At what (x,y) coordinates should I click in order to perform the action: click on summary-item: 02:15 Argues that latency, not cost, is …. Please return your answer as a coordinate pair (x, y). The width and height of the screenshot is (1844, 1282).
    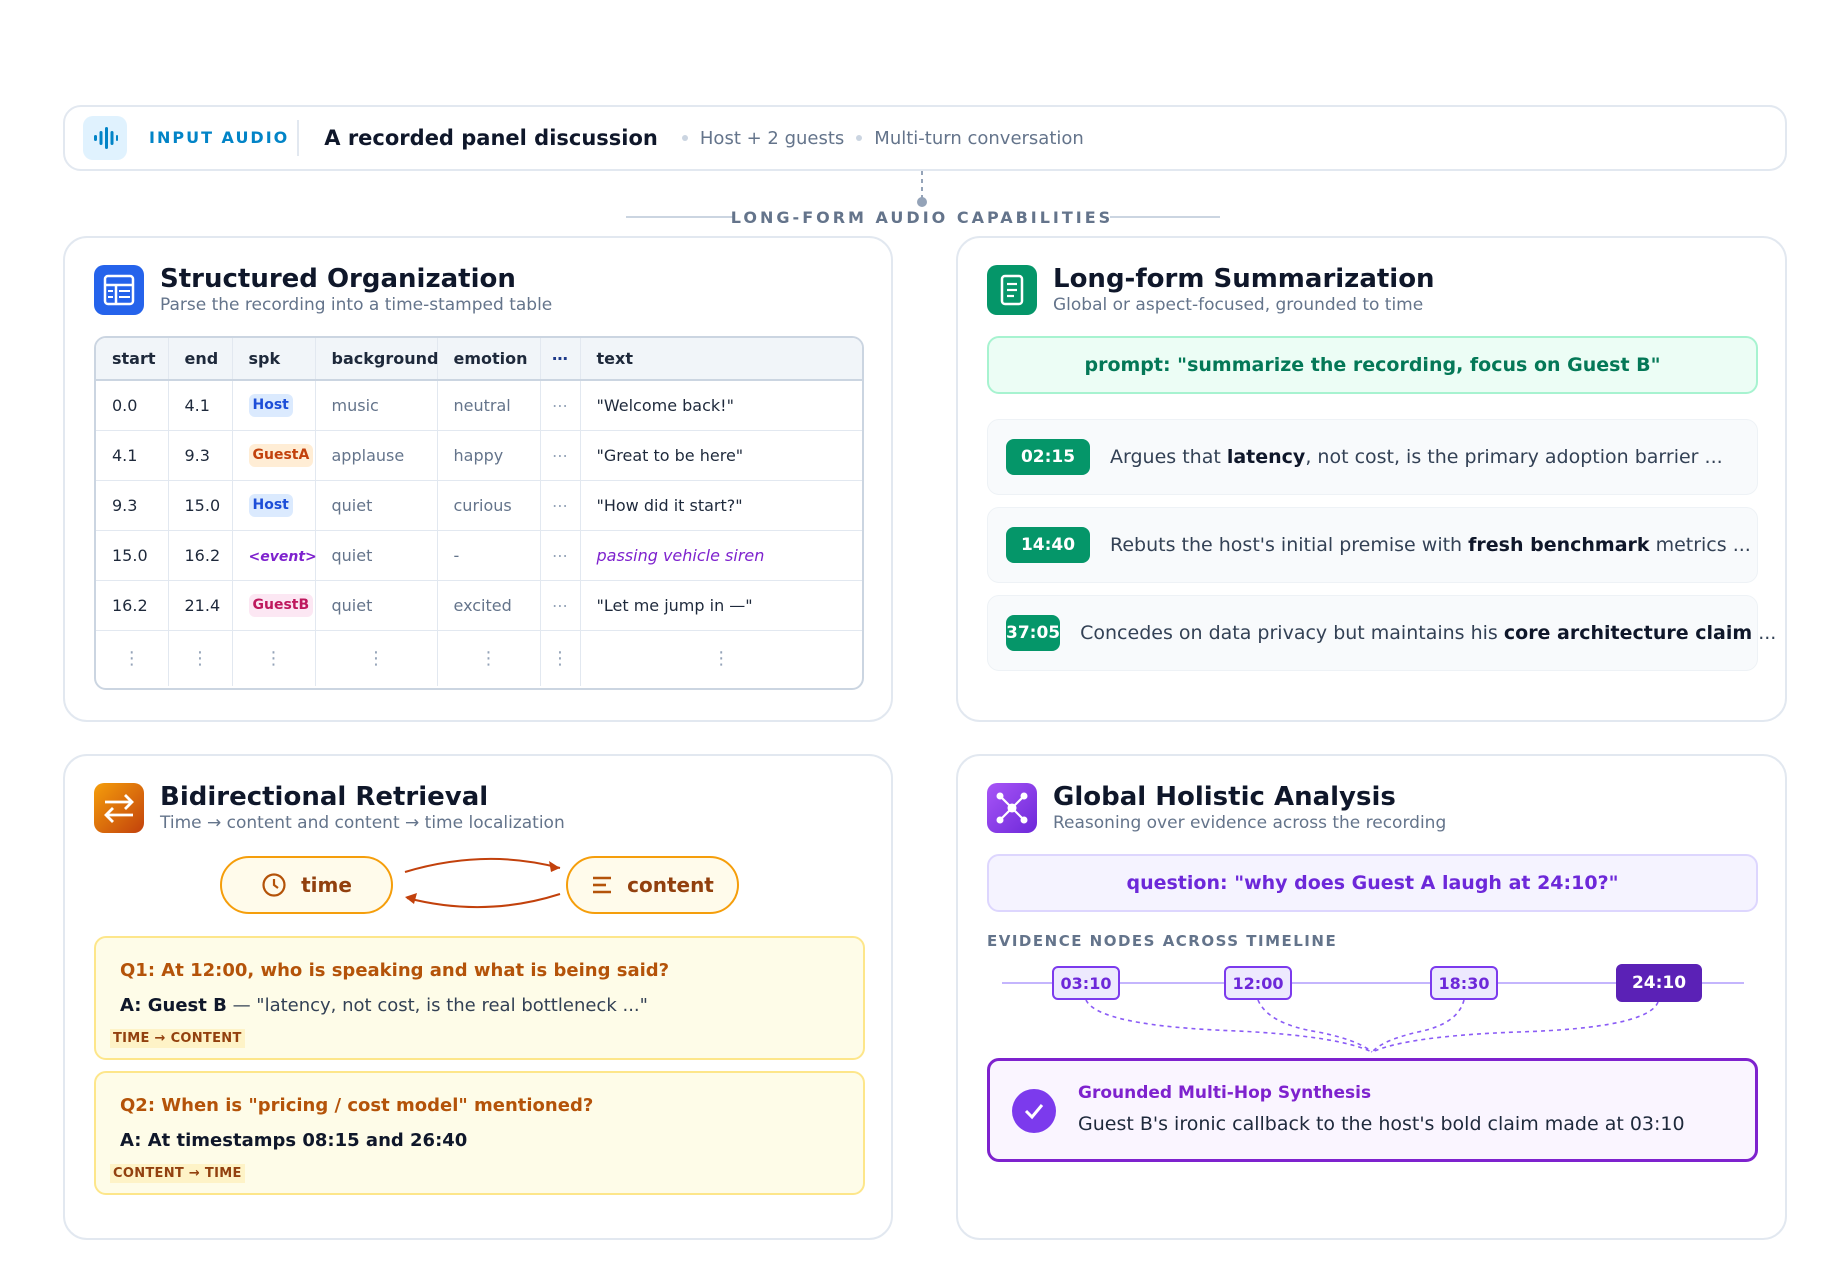
    Looking at the image, I should click on (1372, 457).